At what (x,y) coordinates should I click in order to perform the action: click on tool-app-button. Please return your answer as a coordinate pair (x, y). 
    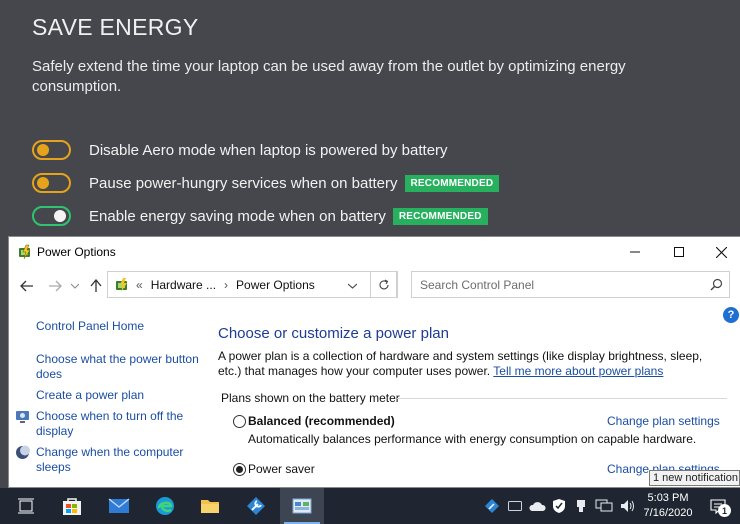
    Looking at the image, I should click on (256, 506).